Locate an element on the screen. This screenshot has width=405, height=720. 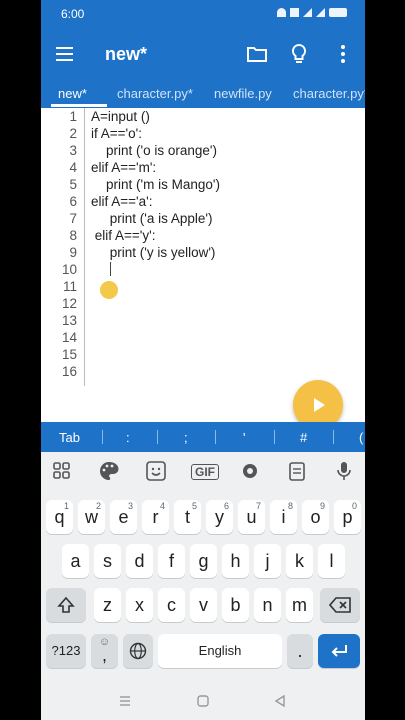
key-q: q1 is located at coordinates (59, 517).